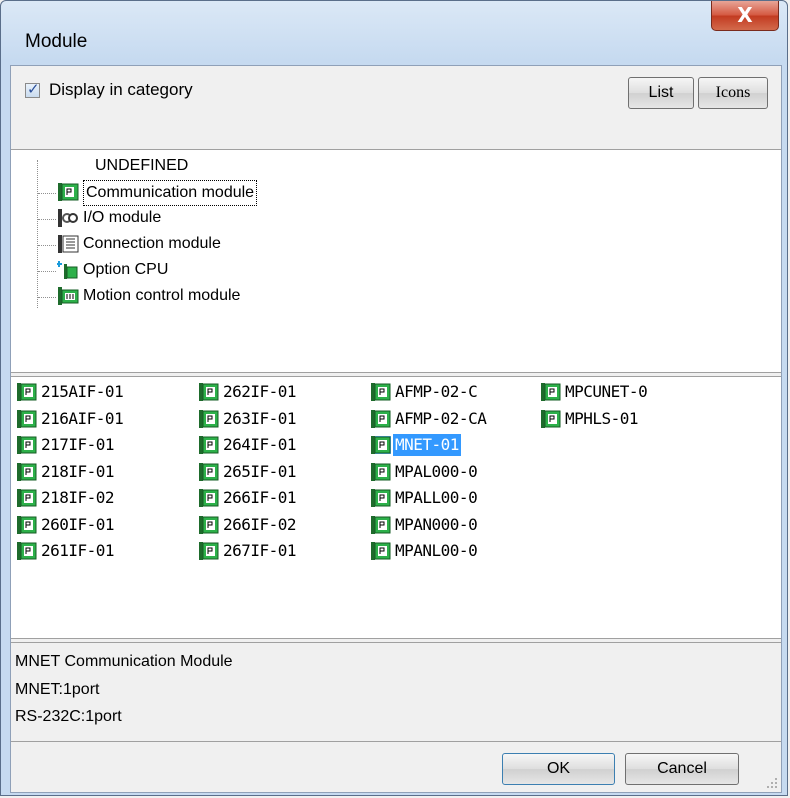 The image size is (790, 798). What do you see at coordinates (122, 217) in the screenshot?
I see `tree-item-label: I/O module` at bounding box center [122, 217].